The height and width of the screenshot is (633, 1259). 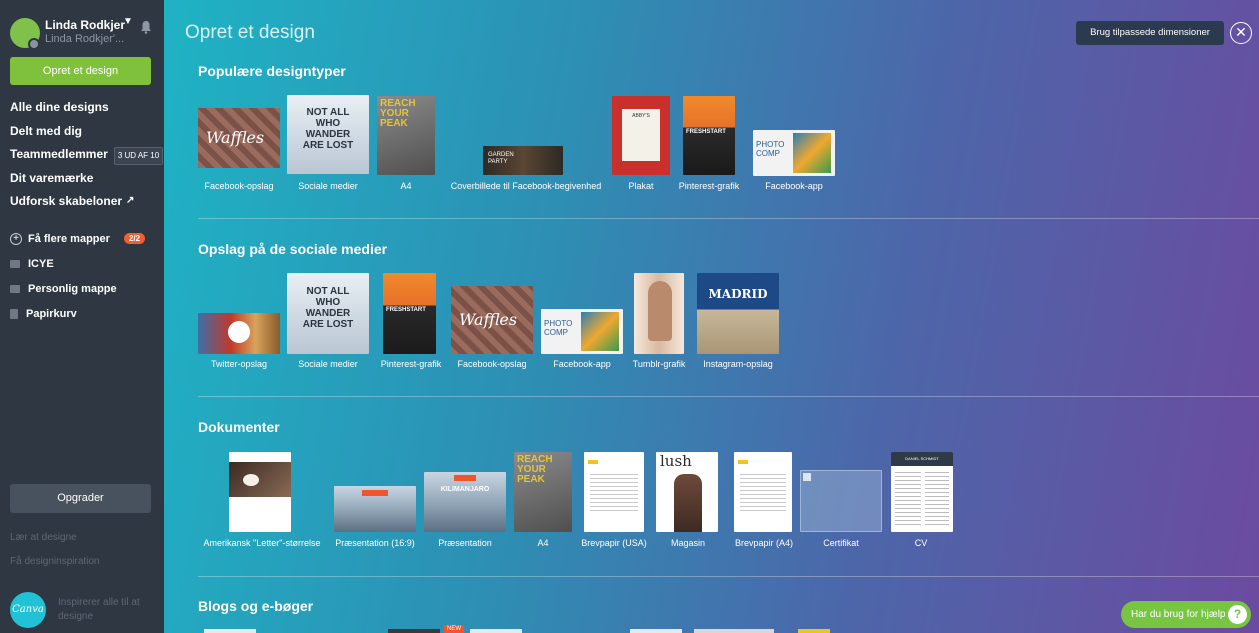 I want to click on sidebar-item-explore-templates: Udforsk skabeloner ↗, so click(x=85, y=206).